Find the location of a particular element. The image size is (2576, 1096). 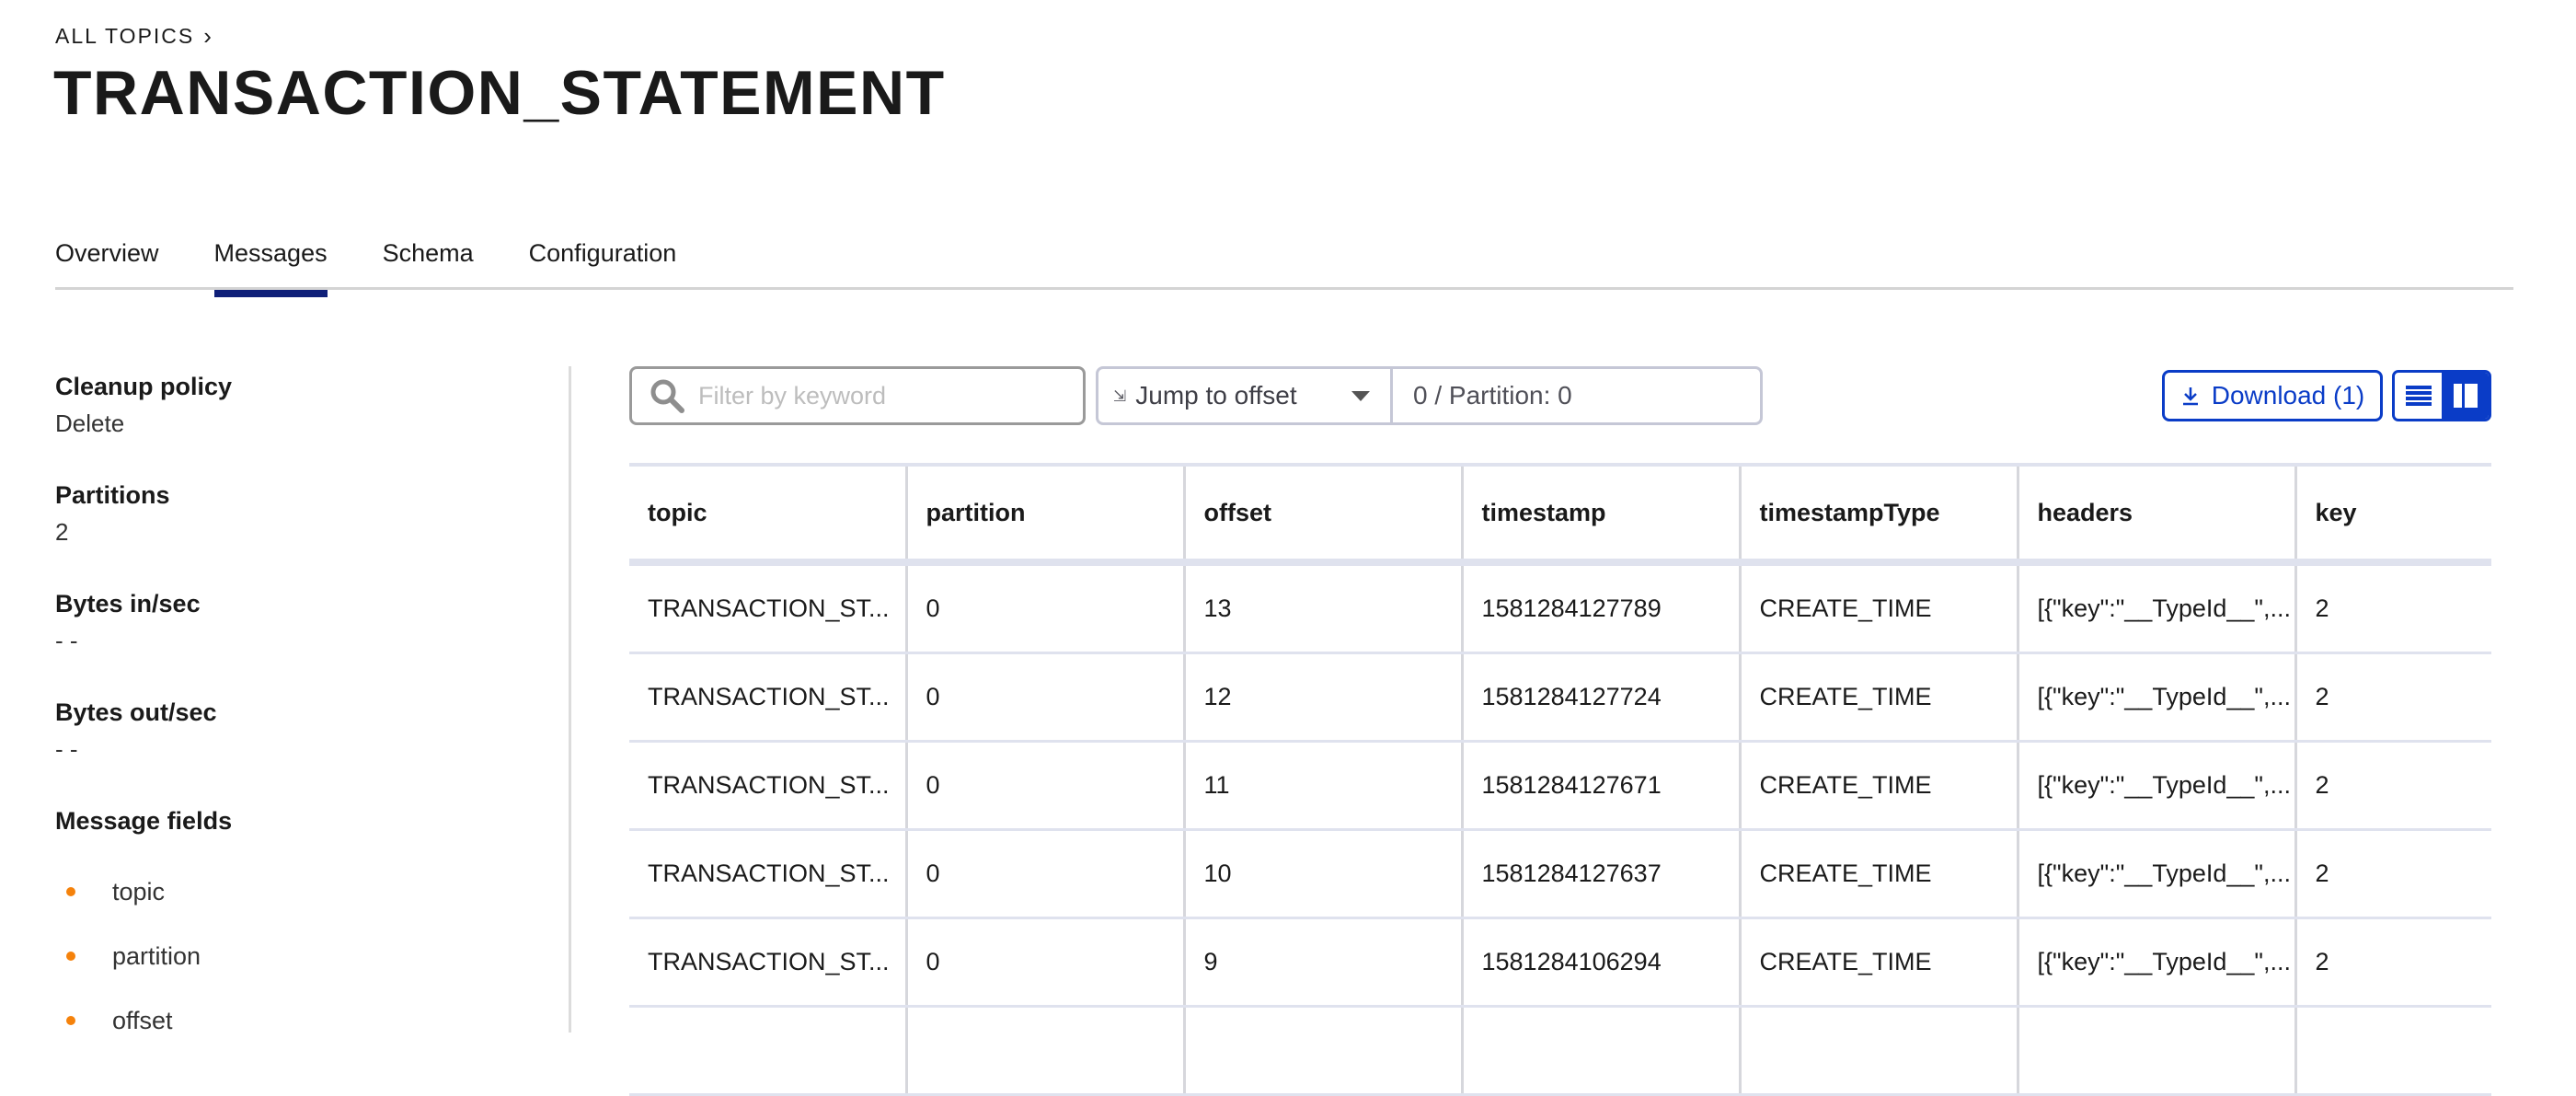

message-field-item: partition is located at coordinates (303, 956).